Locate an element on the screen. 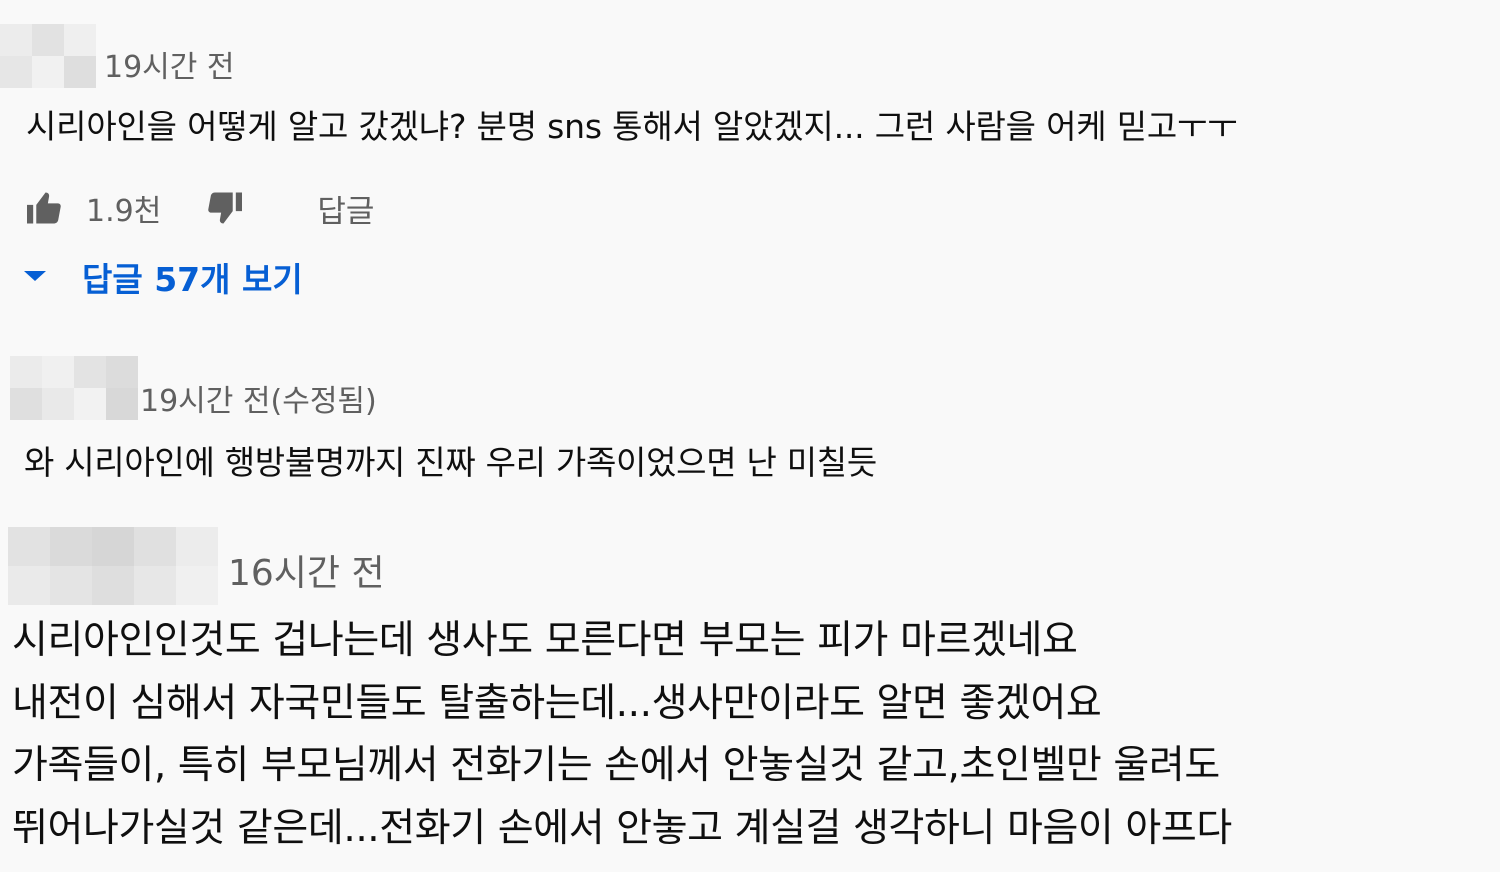 The width and height of the screenshot is (1500, 872). comment-timestamp: 19시간 전 is located at coordinates (169, 64).